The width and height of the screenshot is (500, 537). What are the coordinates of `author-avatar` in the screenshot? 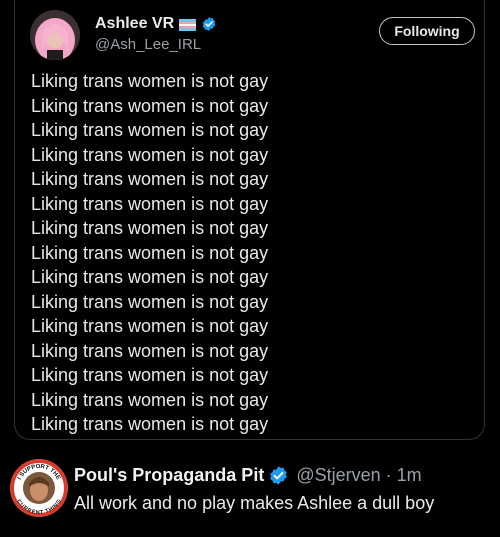 It's located at (55, 35).